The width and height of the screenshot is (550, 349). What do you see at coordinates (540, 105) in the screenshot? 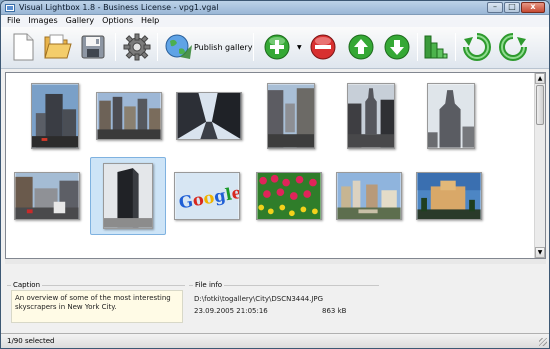
I see `scrollbar-thumb` at bounding box center [540, 105].